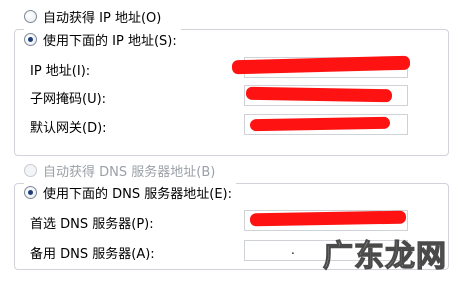 The width and height of the screenshot is (459, 283). Describe the element at coordinates (30, 16) in the screenshot. I see `auto-ip-radio` at that location.